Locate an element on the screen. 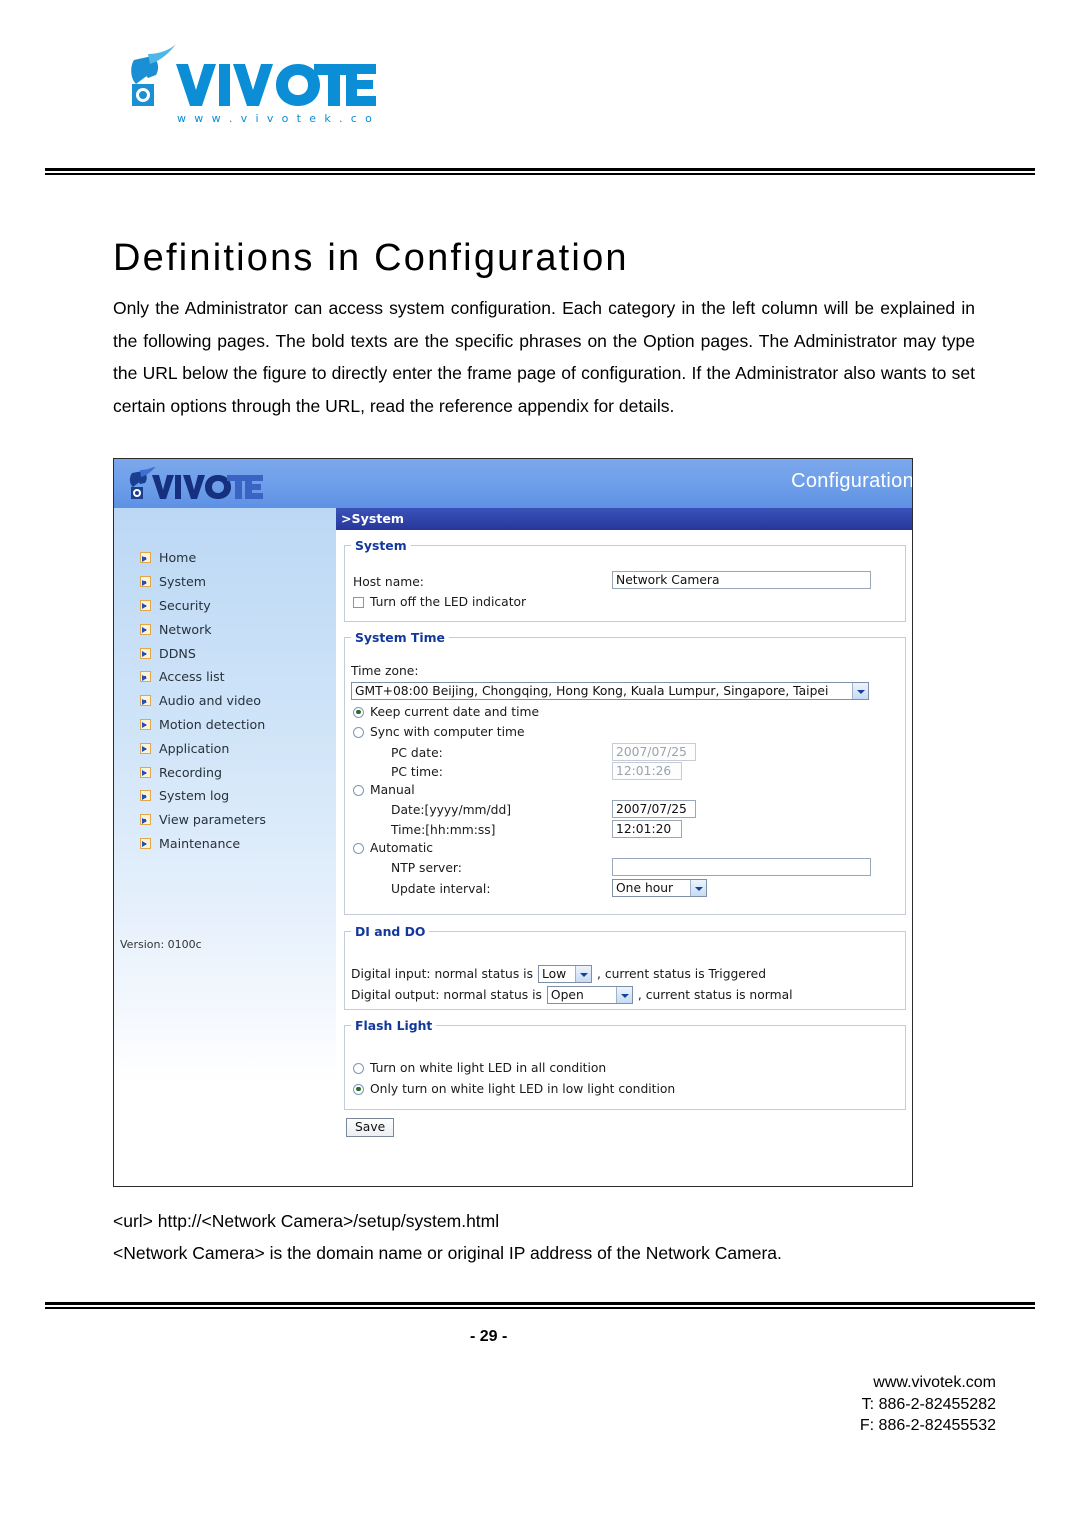  radio-flash-low-icon is located at coordinates (358, 1089).